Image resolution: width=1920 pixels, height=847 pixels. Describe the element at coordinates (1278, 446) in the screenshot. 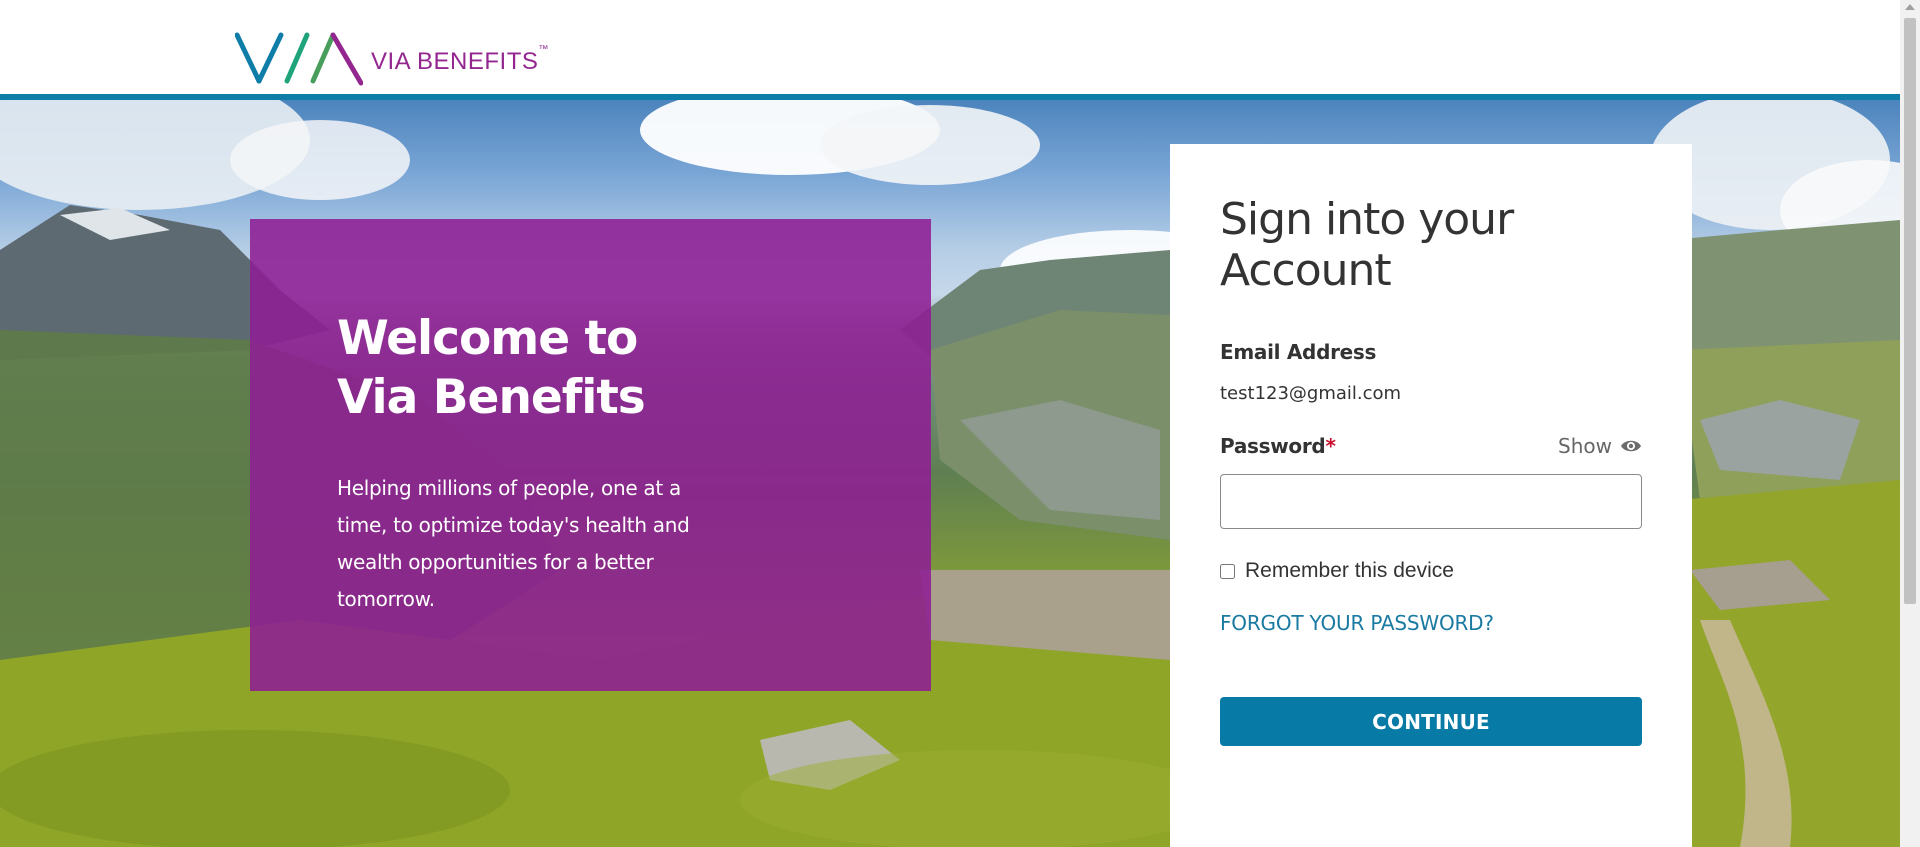

I see `password-label: Password*` at that location.